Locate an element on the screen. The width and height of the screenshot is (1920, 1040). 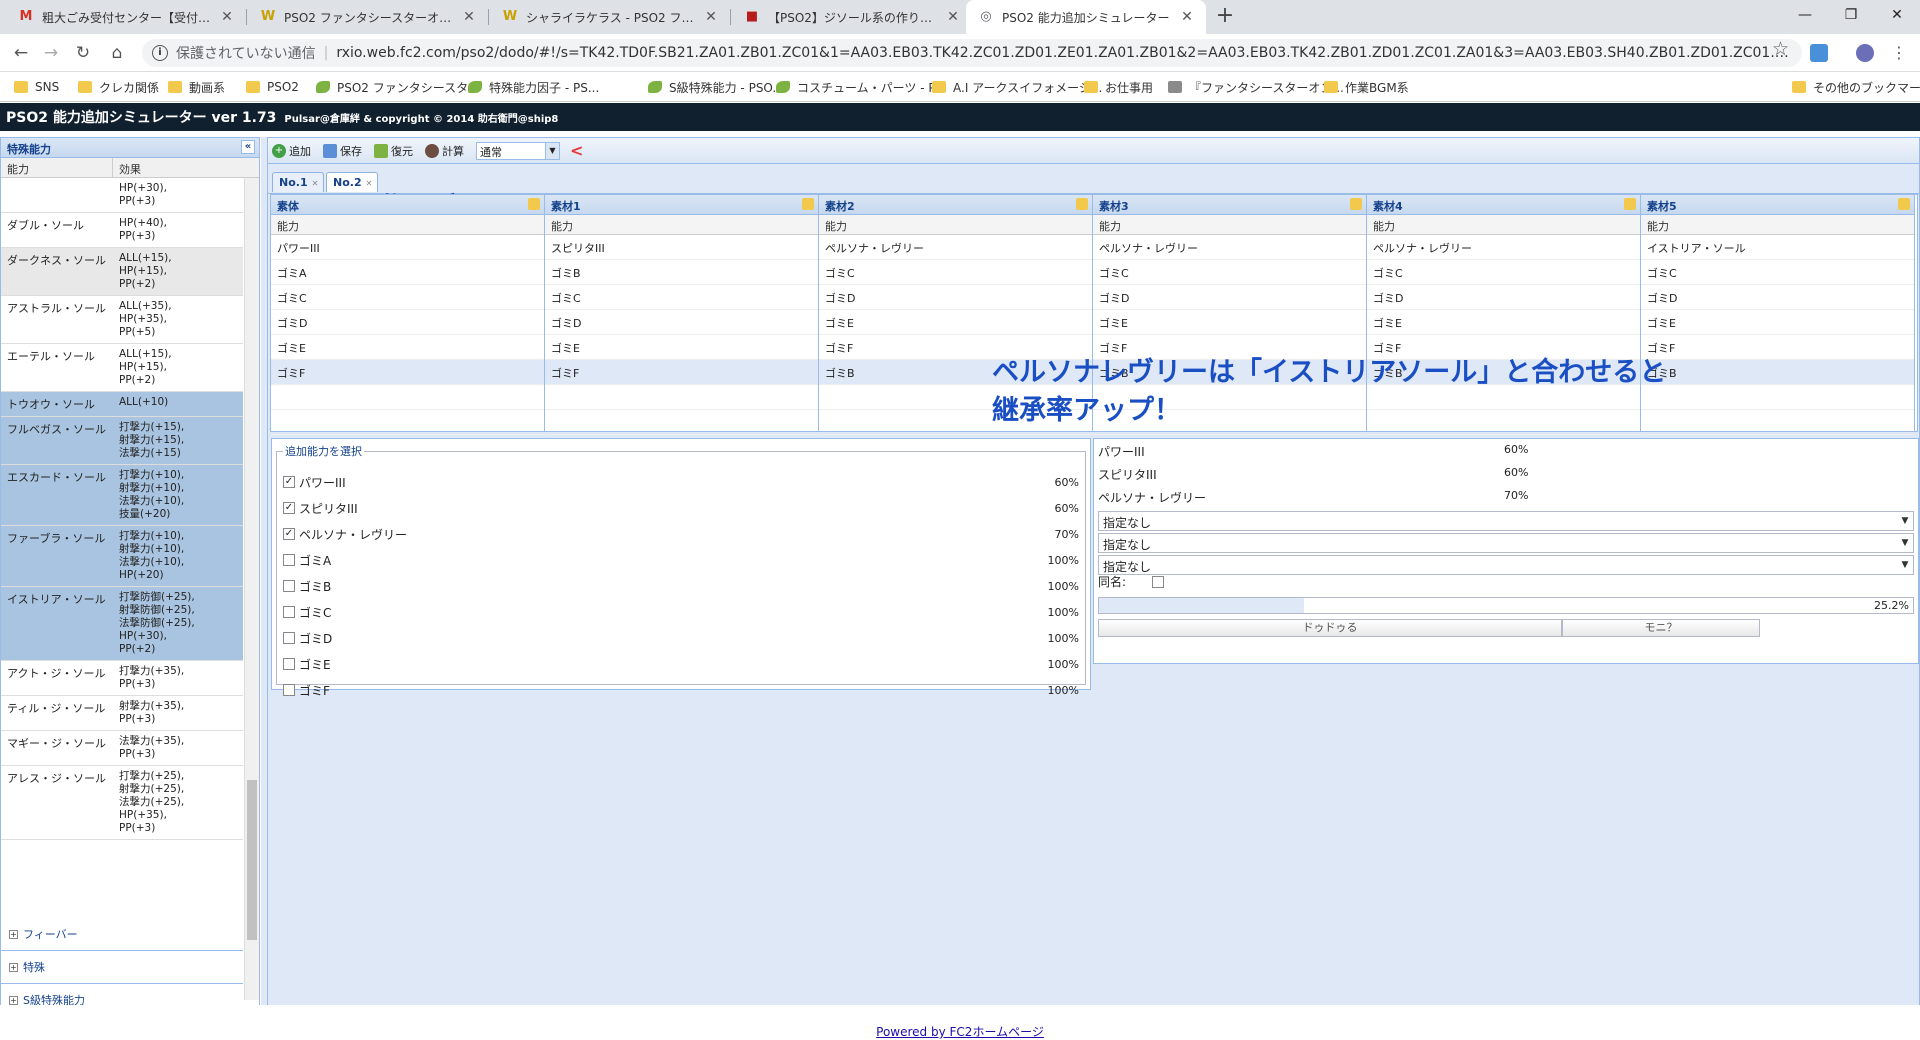
dodo-button: ドゥドゥる is located at coordinates (1330, 628).